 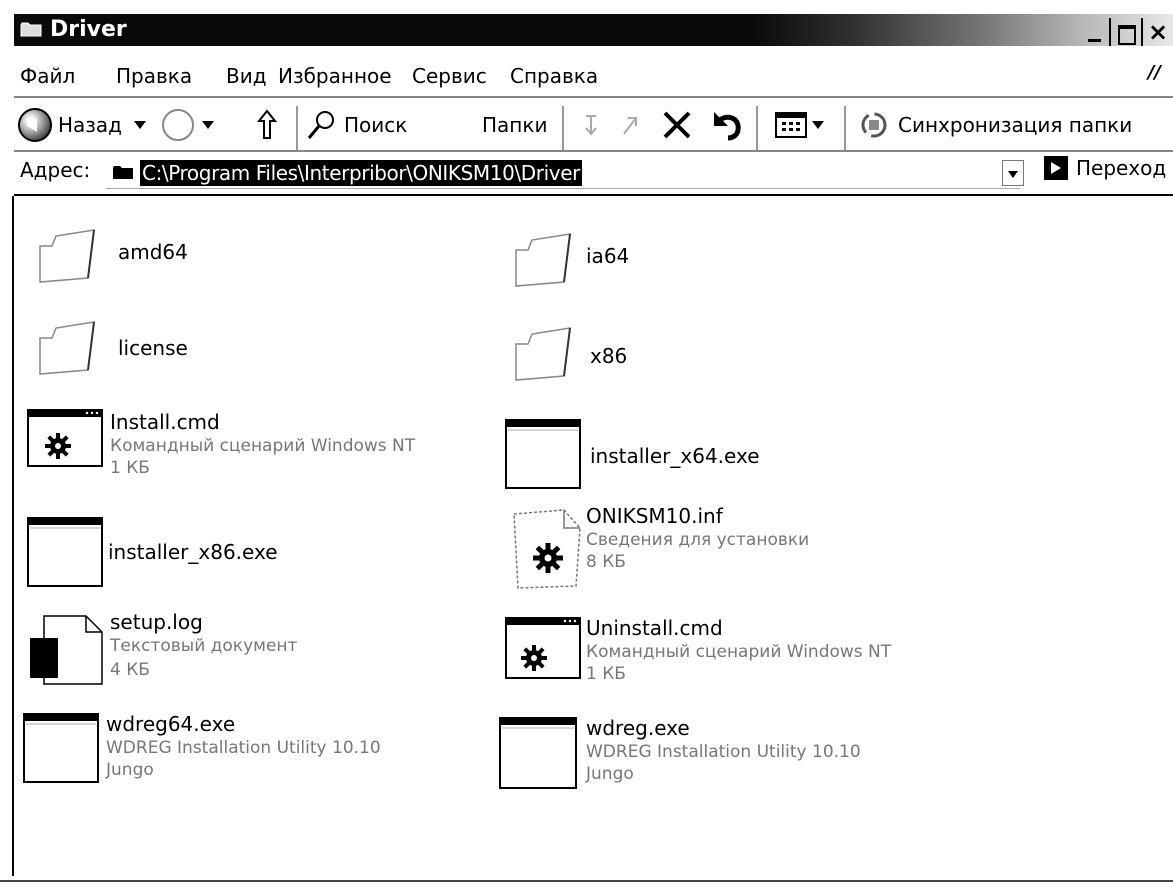 What do you see at coordinates (153, 348) in the screenshot?
I see `file-name: license` at bounding box center [153, 348].